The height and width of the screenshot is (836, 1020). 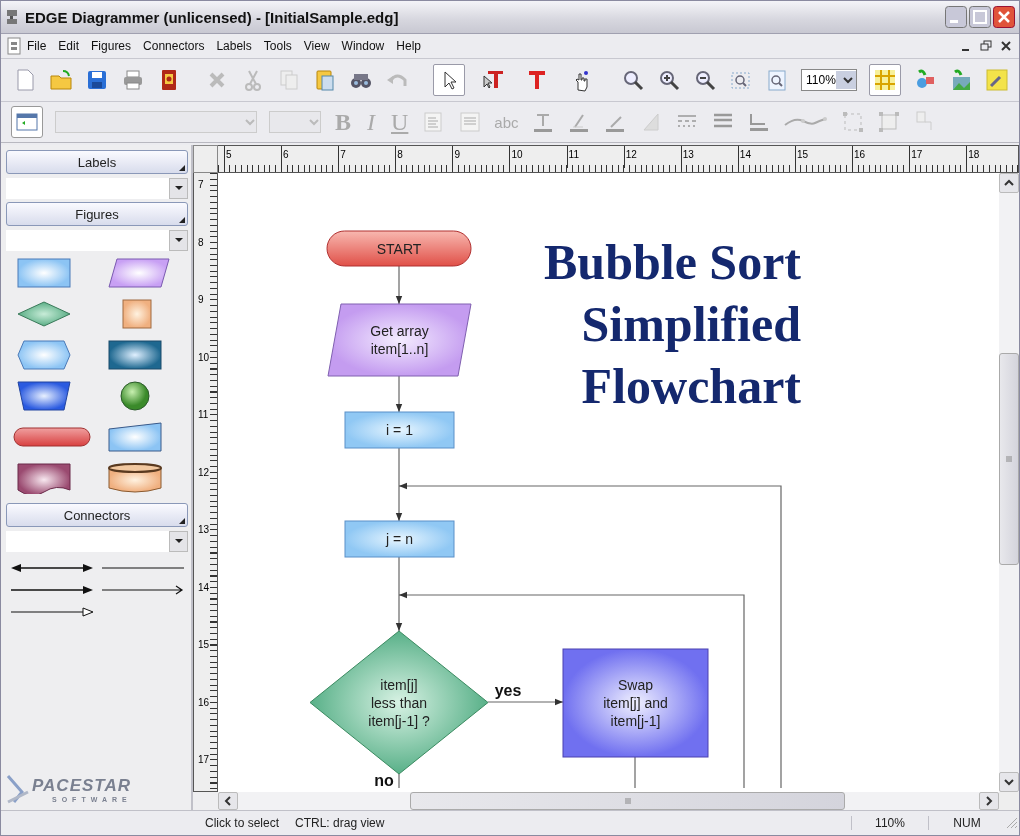 I want to click on flowchart-node: Swap item[j] and item[j-1], so click(x=635, y=703).